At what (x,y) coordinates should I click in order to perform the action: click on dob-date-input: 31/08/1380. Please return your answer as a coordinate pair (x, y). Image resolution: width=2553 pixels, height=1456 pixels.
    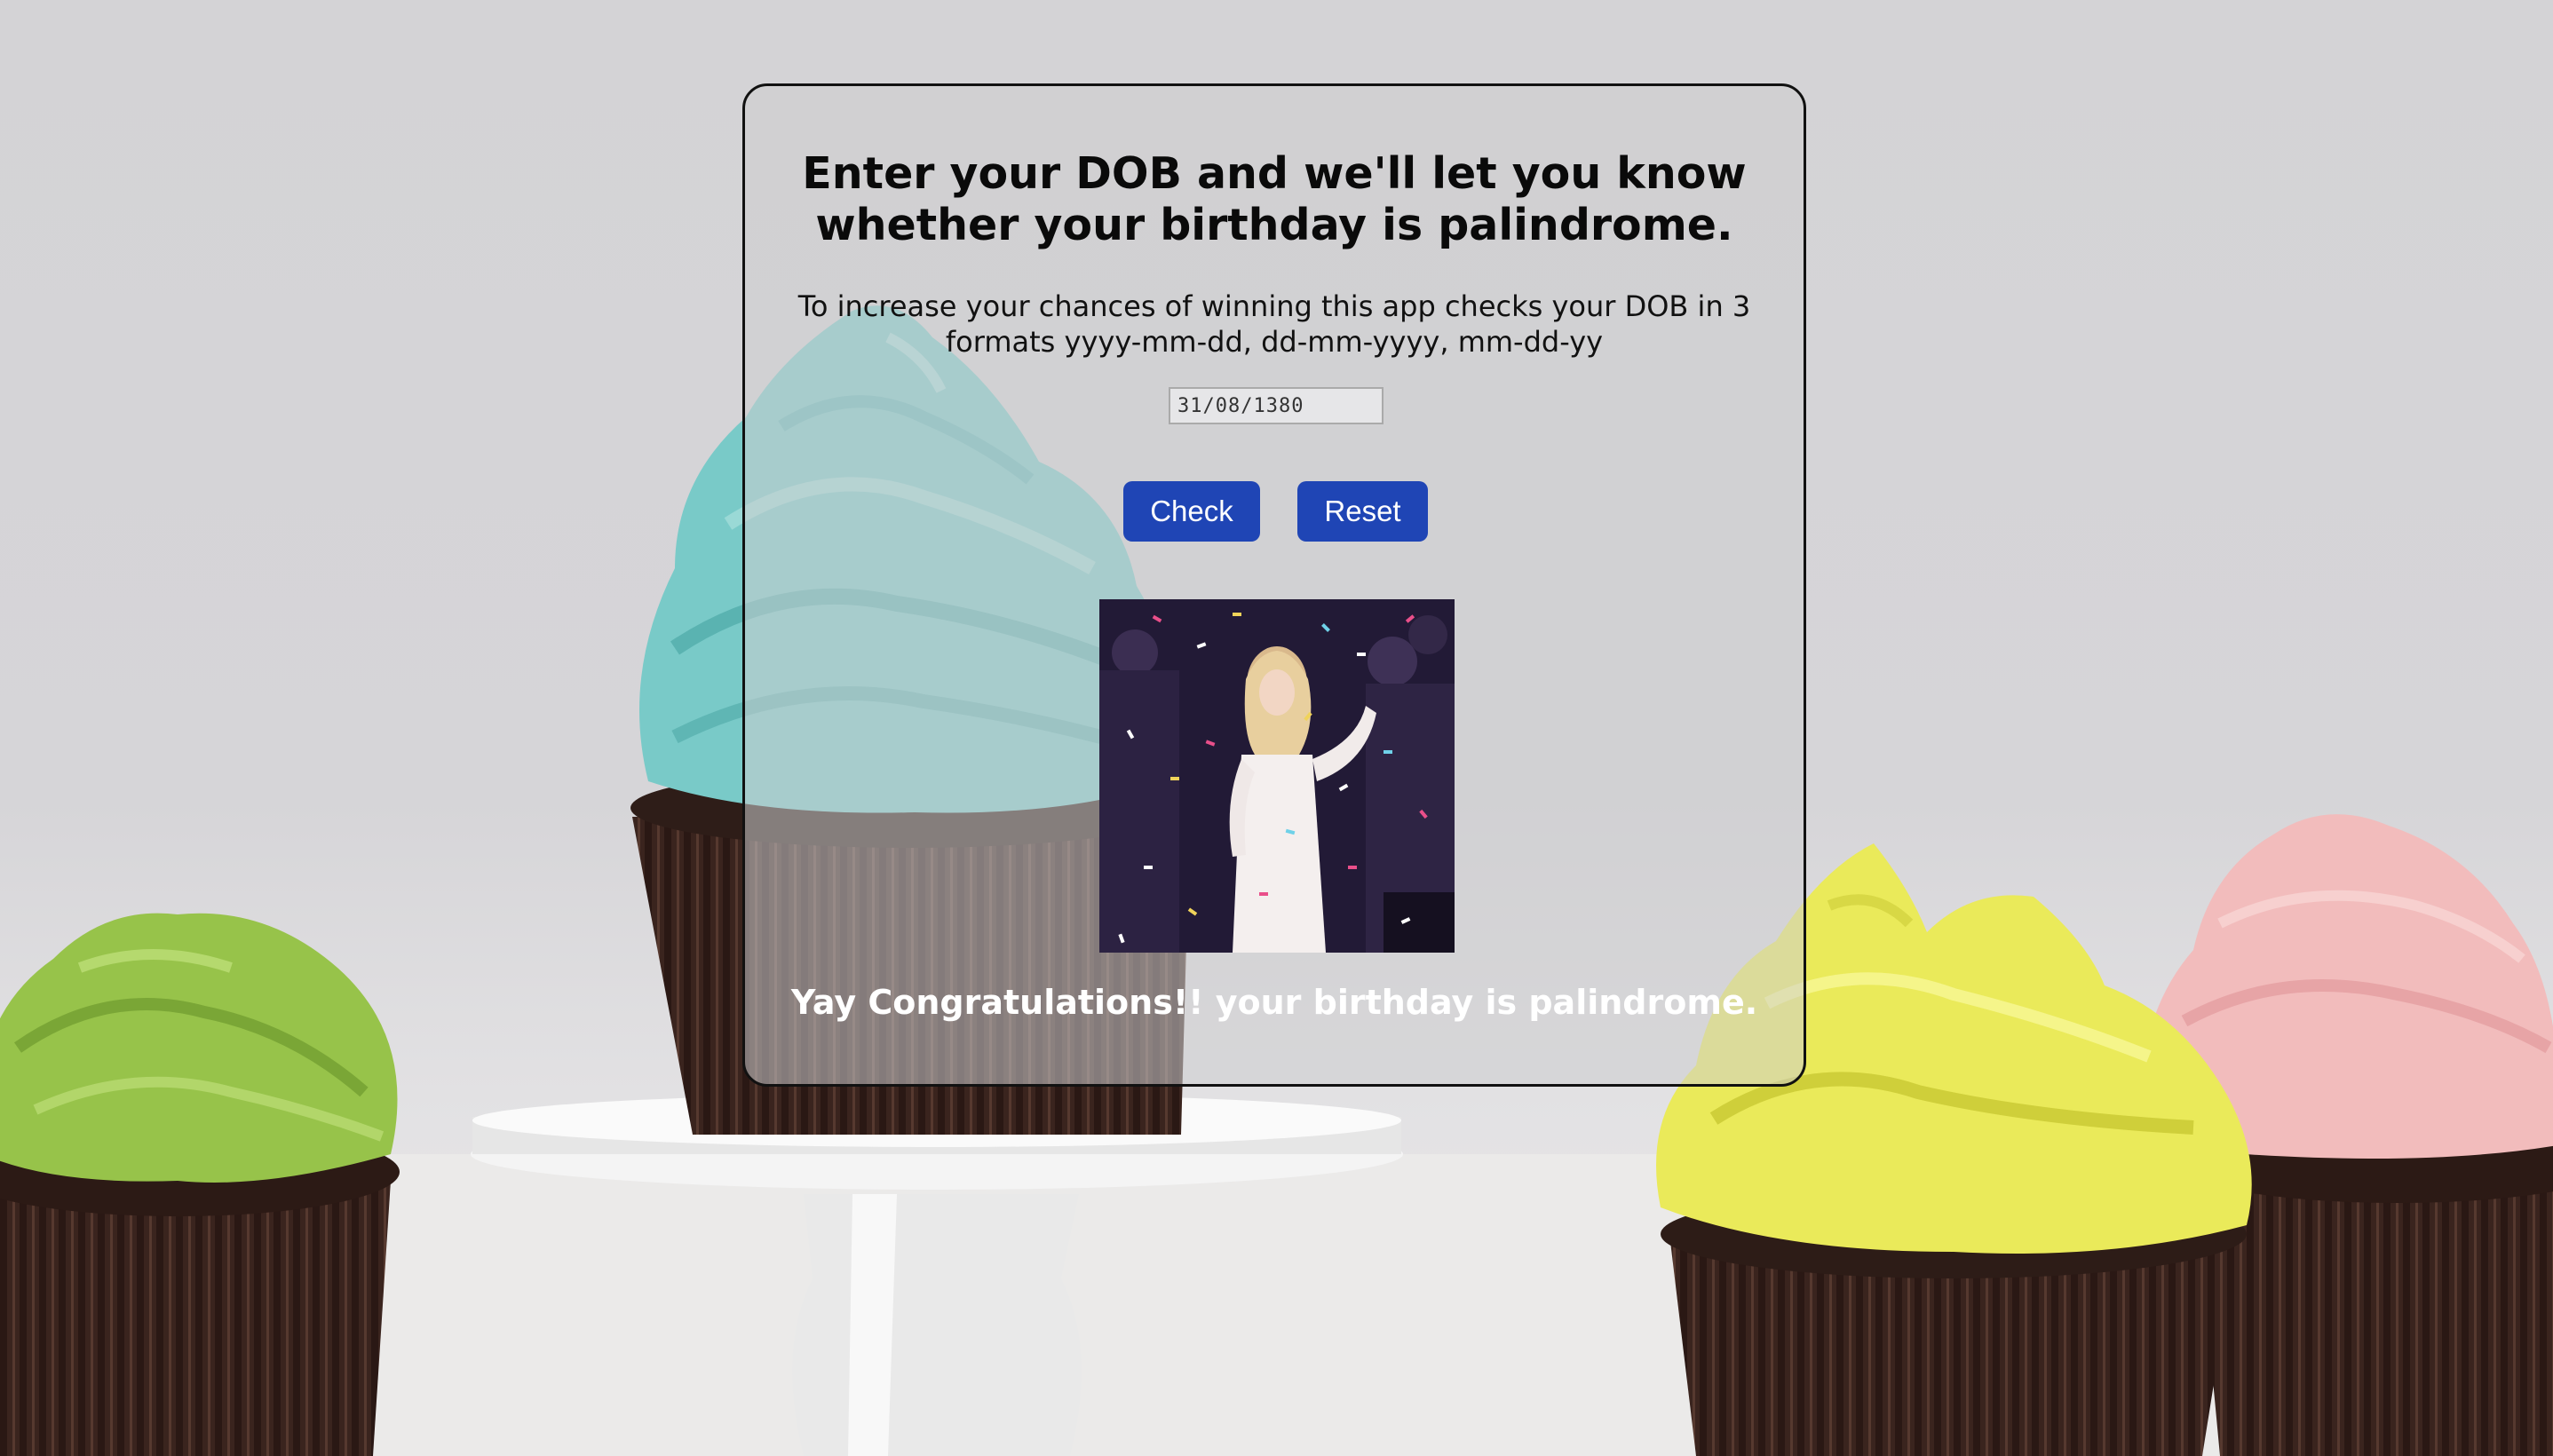
    Looking at the image, I should click on (1276, 405).